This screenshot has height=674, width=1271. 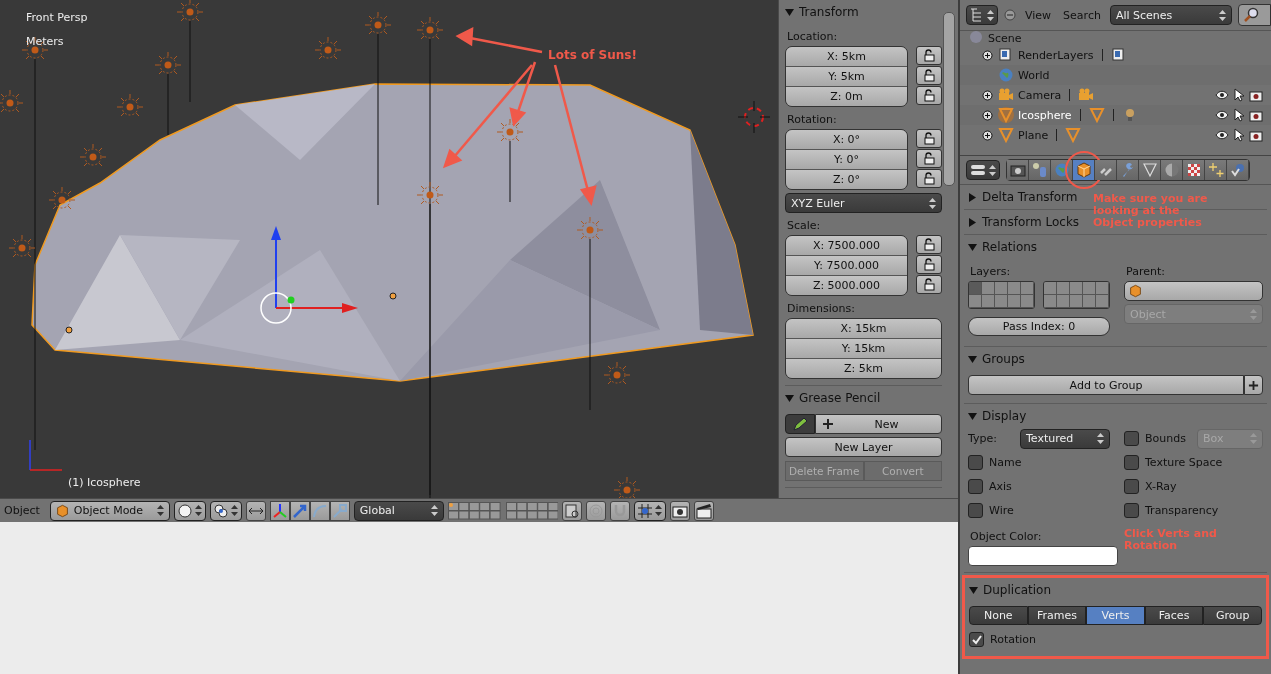 I want to click on magnet-icon, so click(x=619, y=510).